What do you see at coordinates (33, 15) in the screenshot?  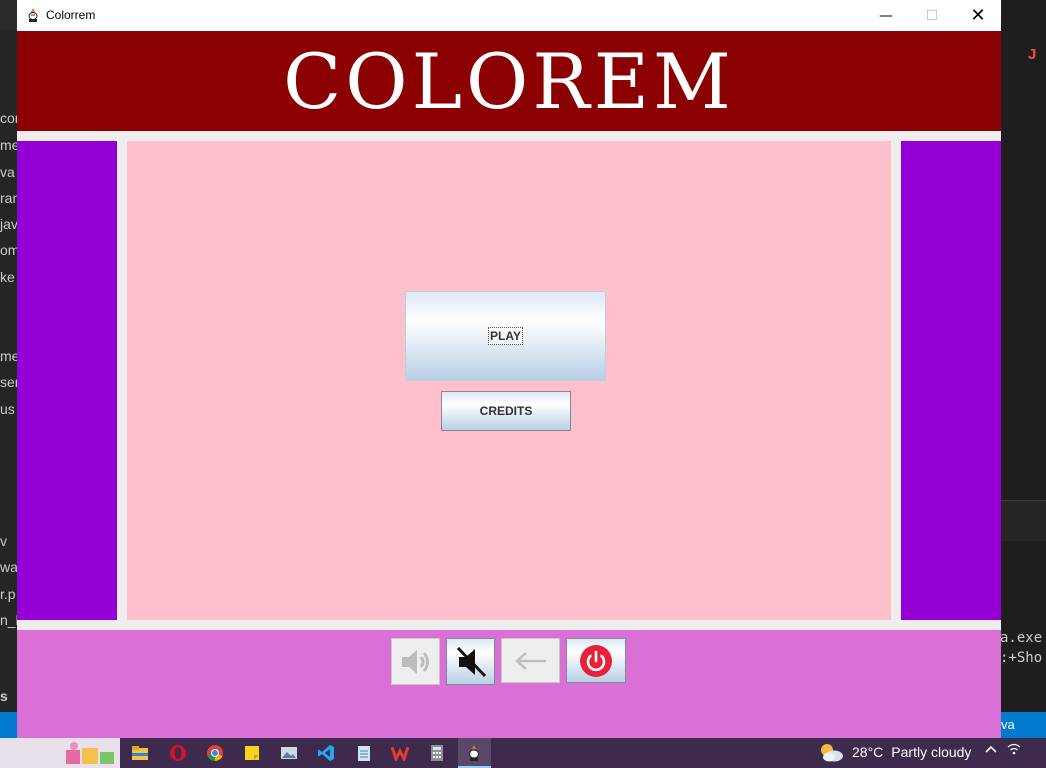 I see `java-app-icon` at bounding box center [33, 15].